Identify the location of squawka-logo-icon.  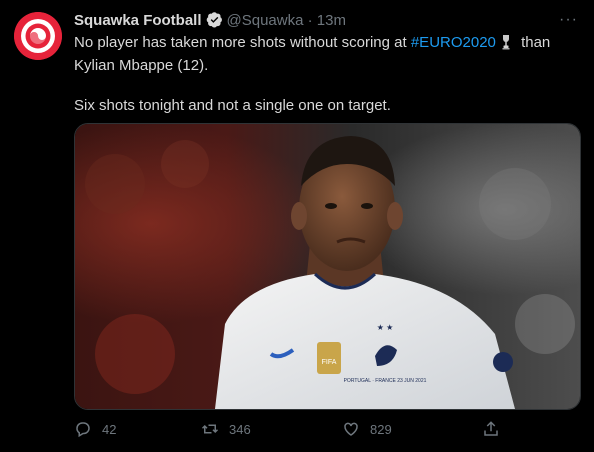
(38, 36).